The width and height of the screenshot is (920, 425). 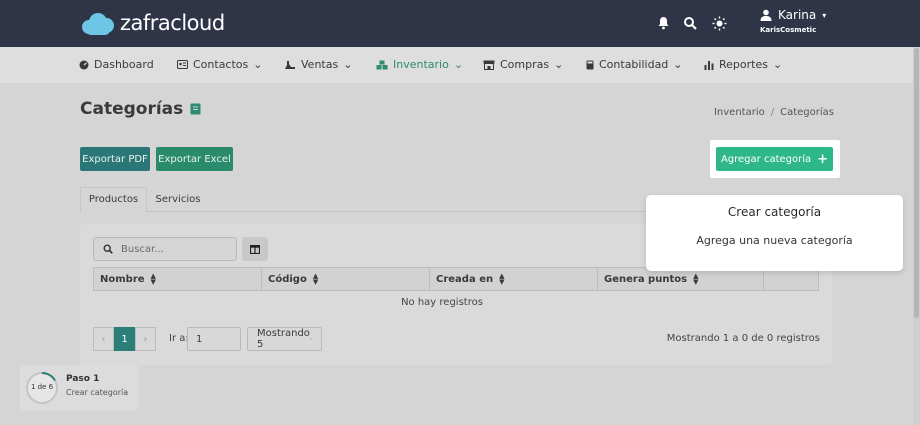 I want to click on scrollbar-thumb, so click(x=916, y=183).